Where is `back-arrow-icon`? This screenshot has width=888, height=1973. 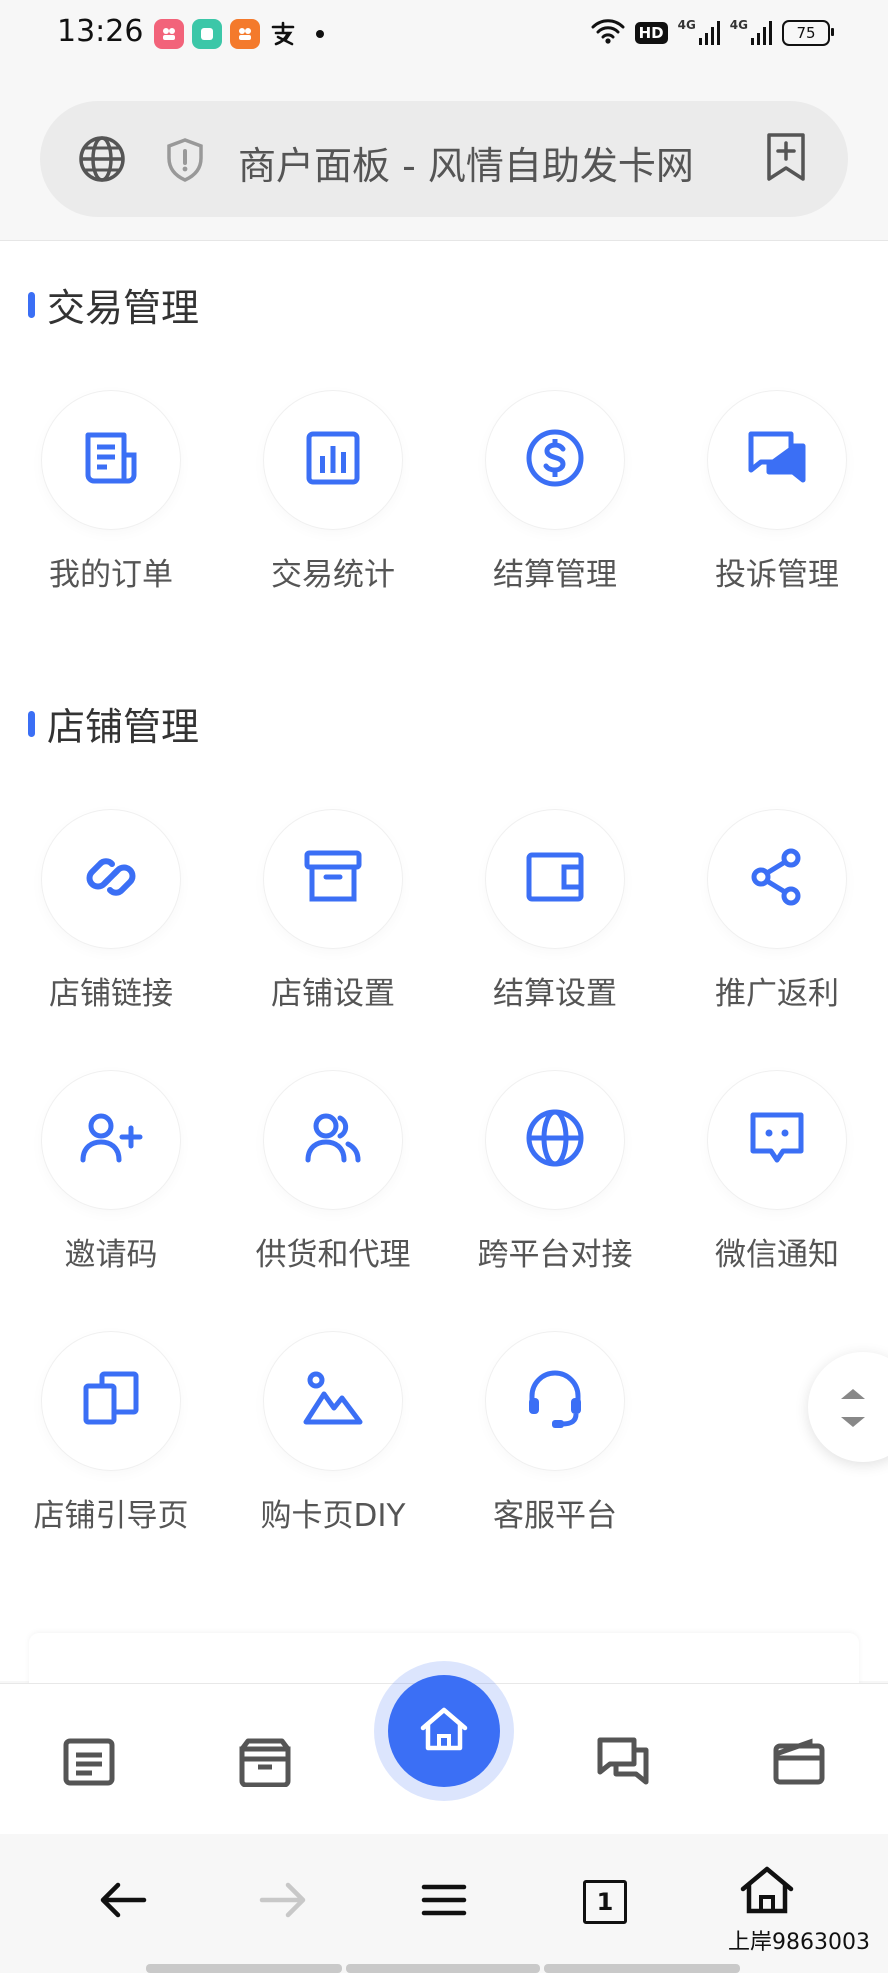
back-arrow-icon is located at coordinates (123, 1902).